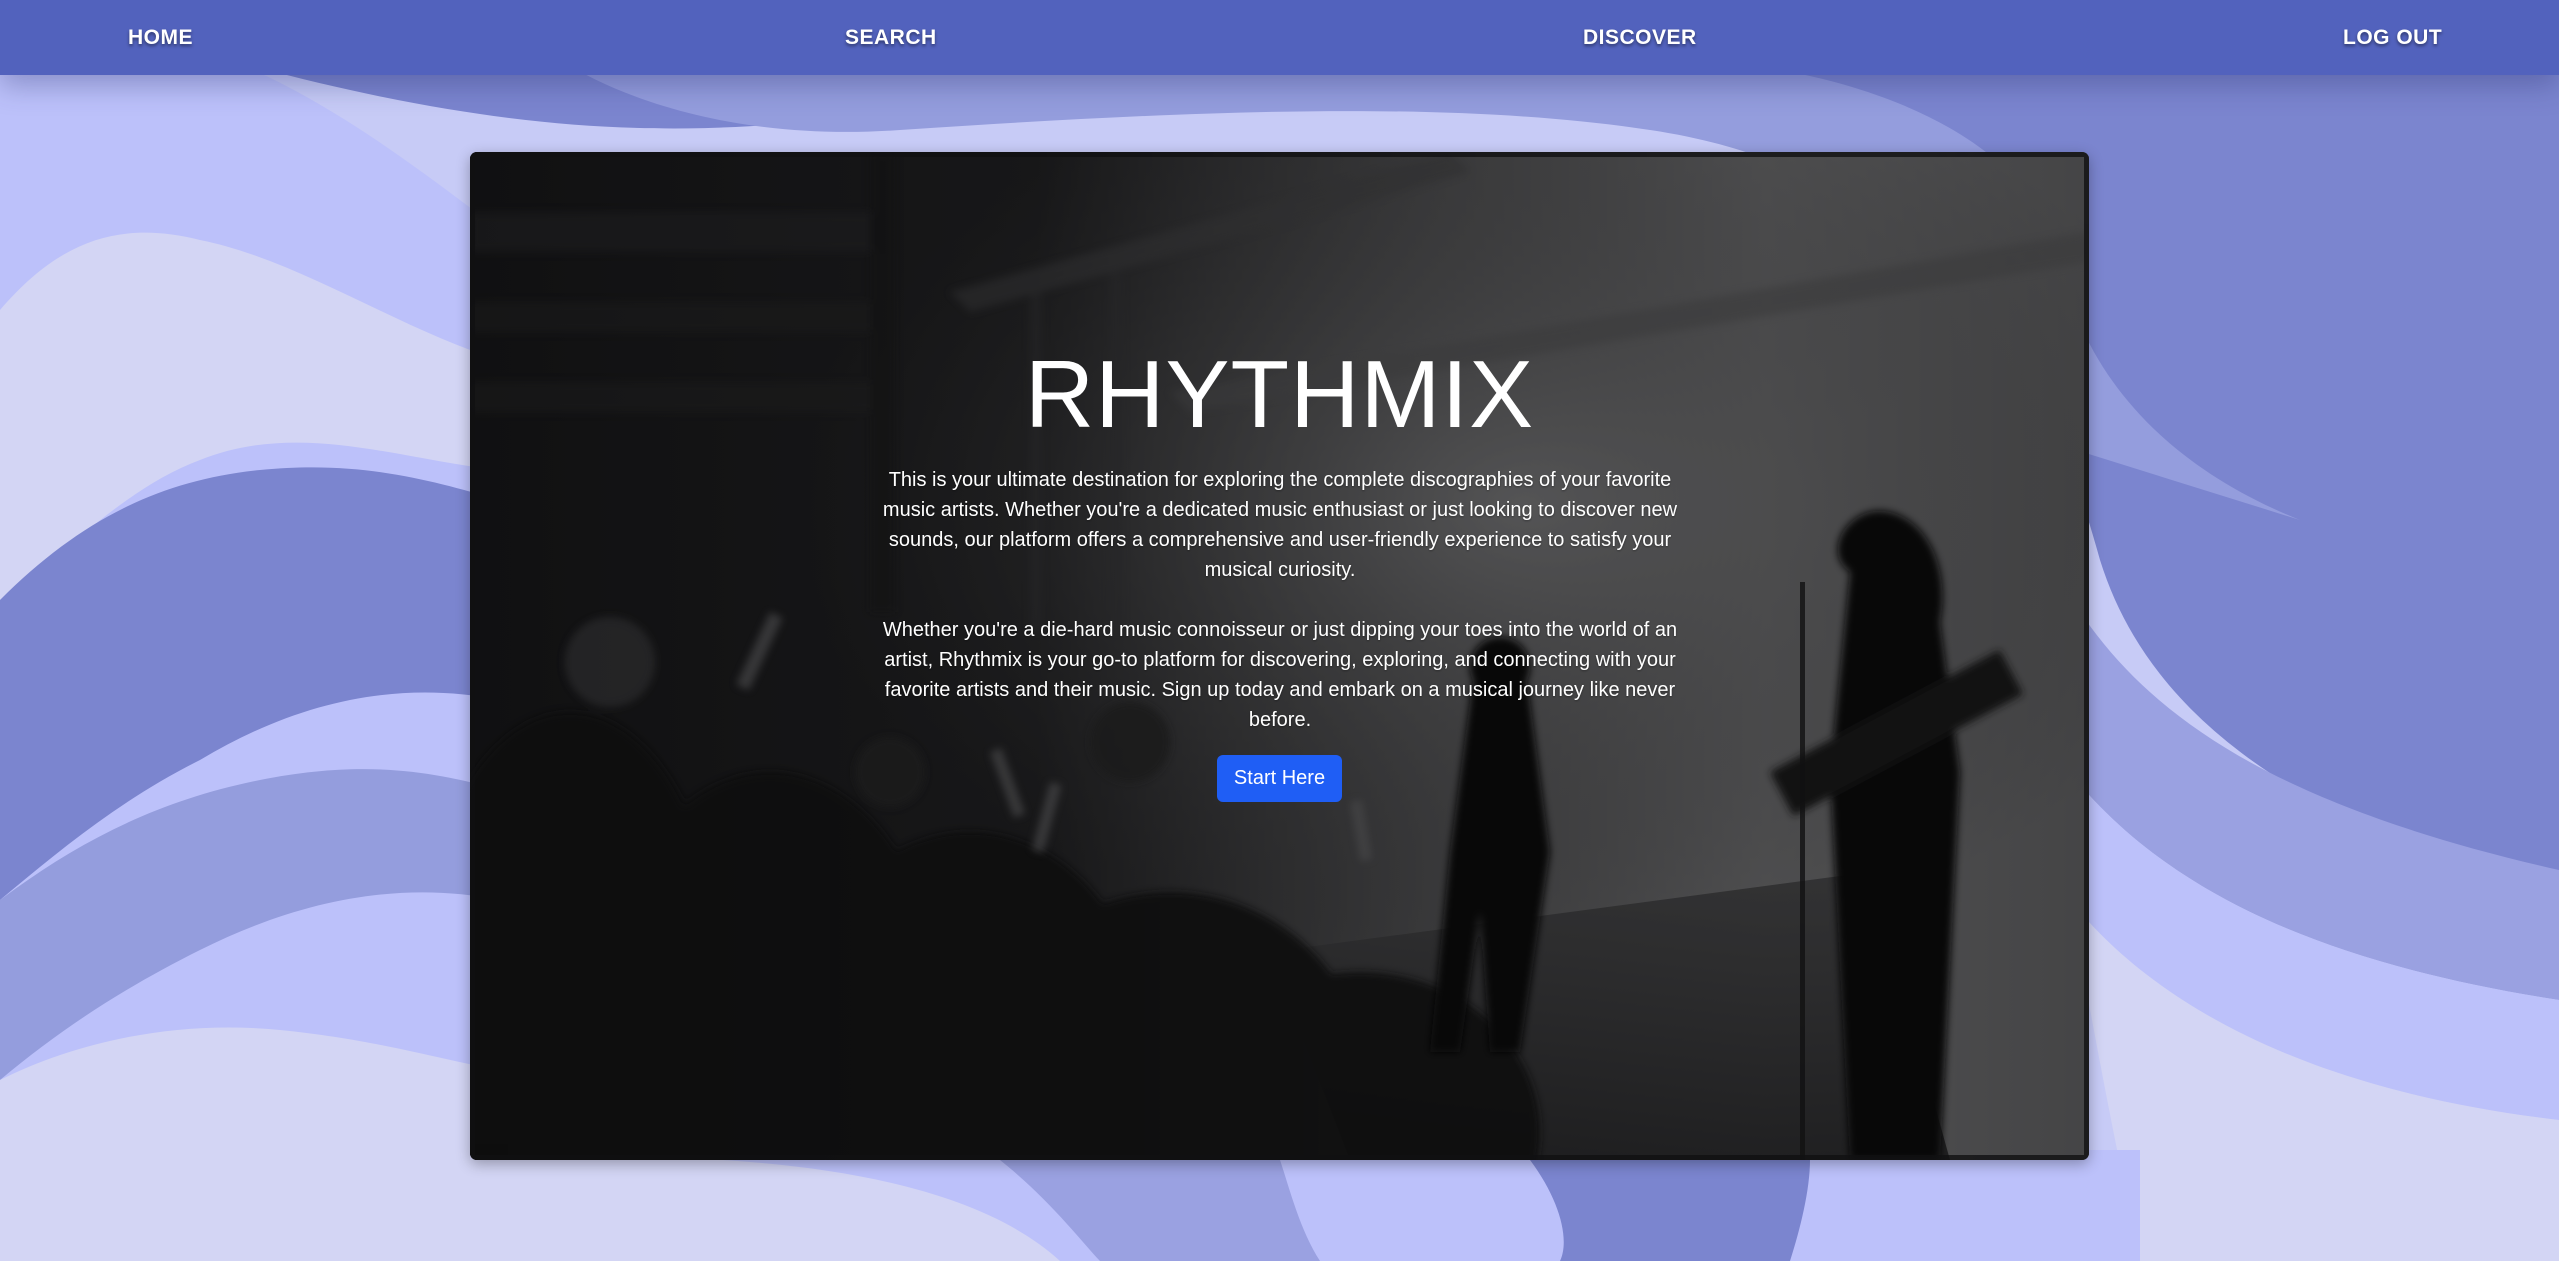  I want to click on nav-search-link: SEARCH, so click(891, 37).